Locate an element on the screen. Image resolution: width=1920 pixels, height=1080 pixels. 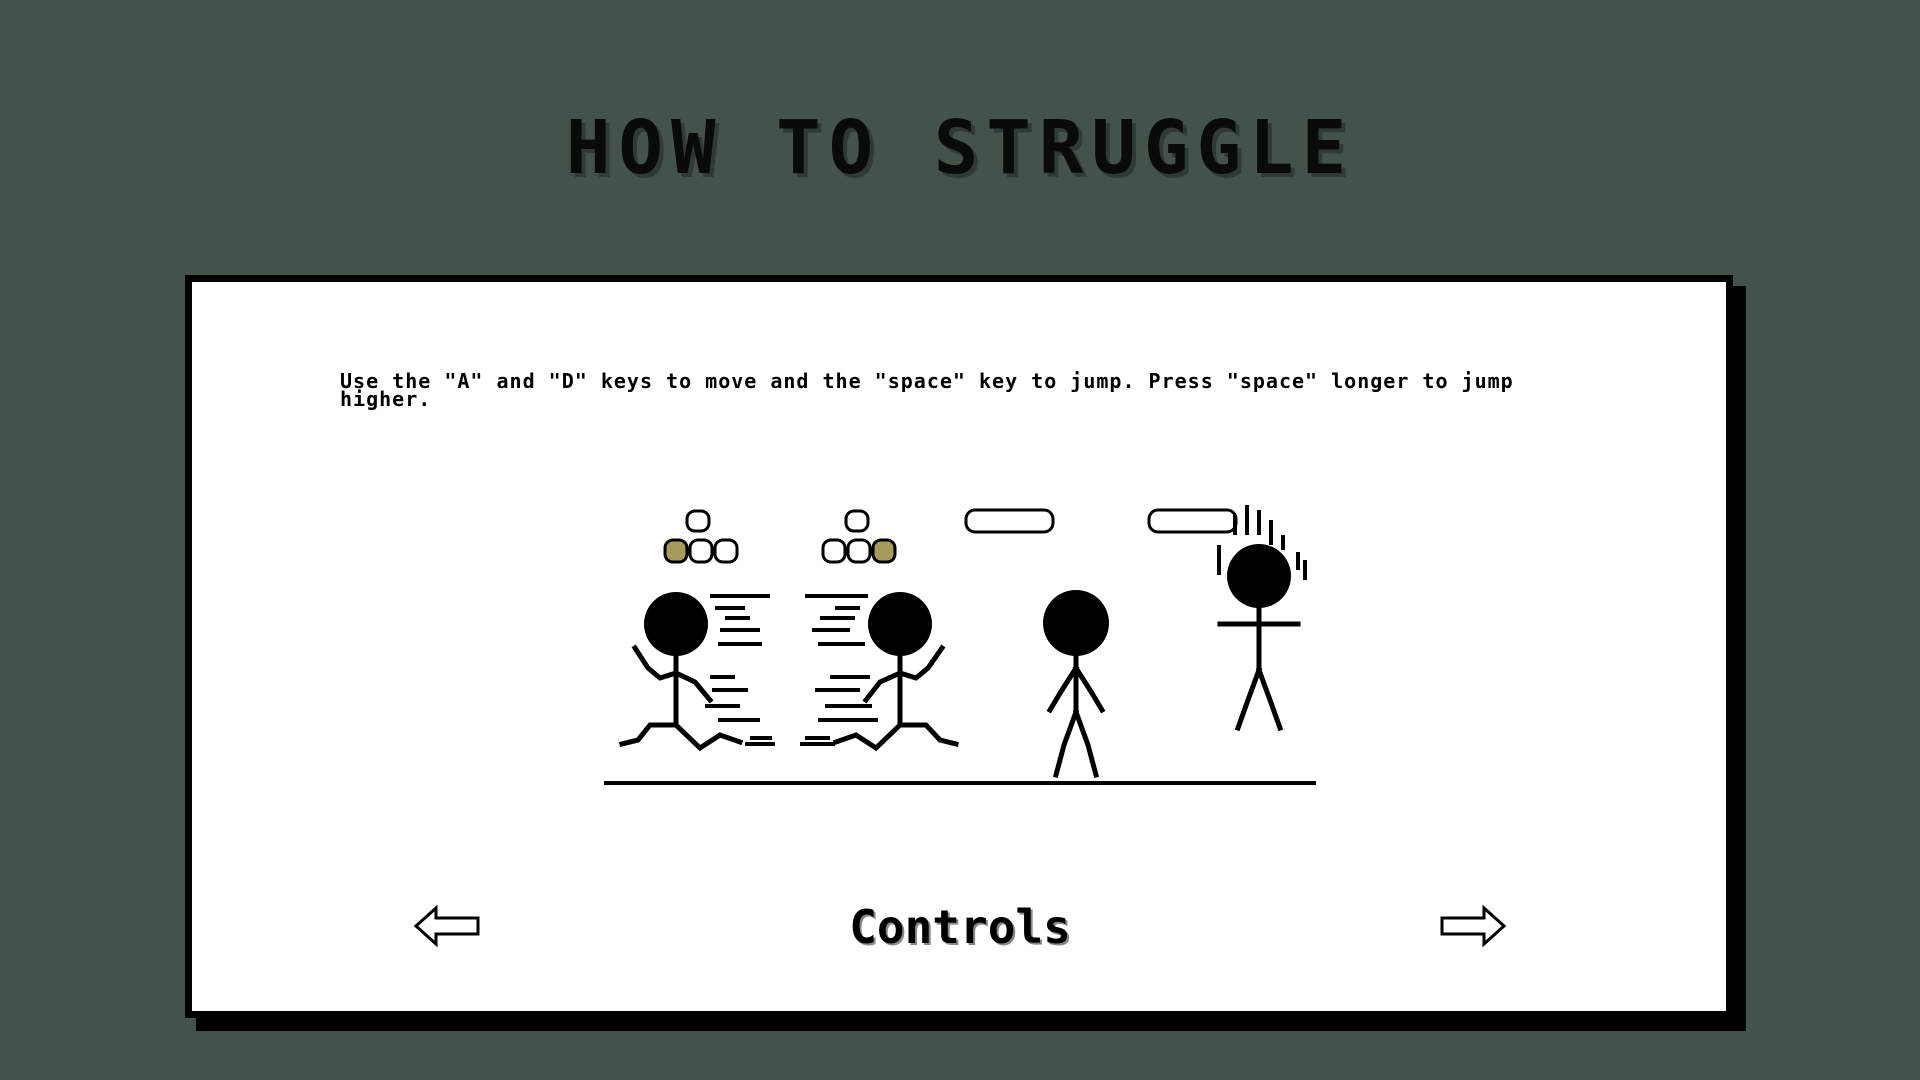
space-key-pressed-icon is located at coordinates (1192, 521).